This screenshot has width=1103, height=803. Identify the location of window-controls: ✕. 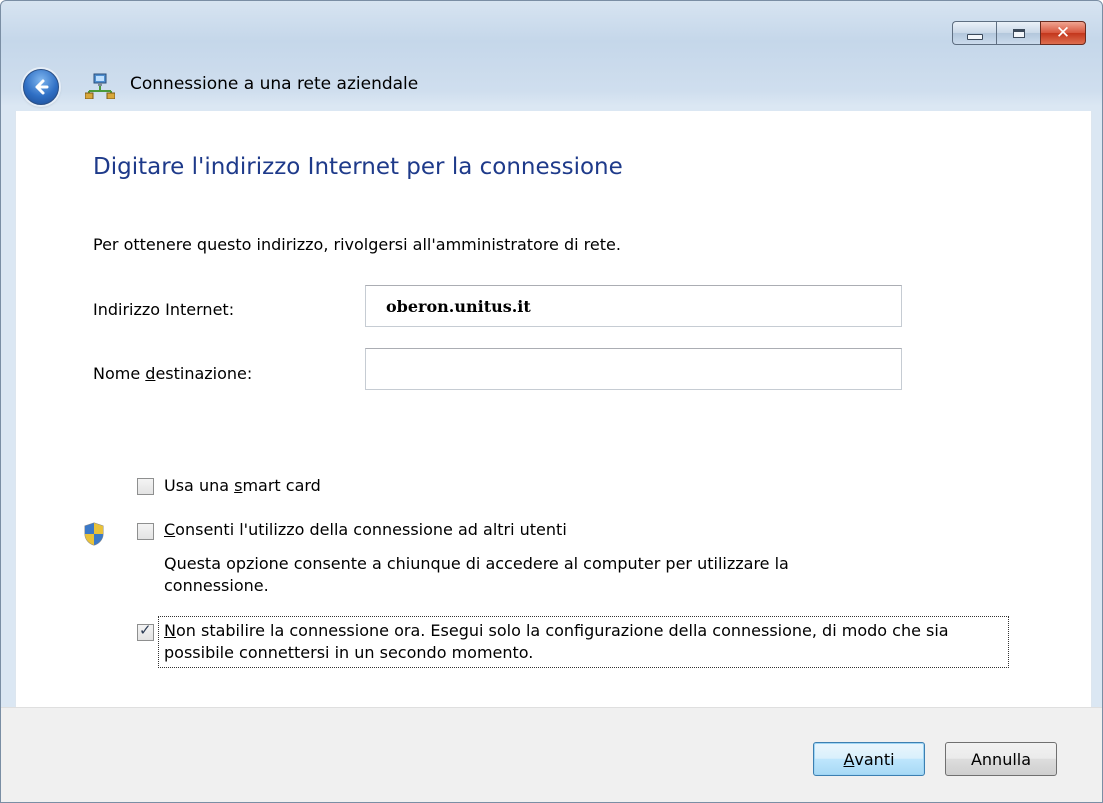
(1019, 33).